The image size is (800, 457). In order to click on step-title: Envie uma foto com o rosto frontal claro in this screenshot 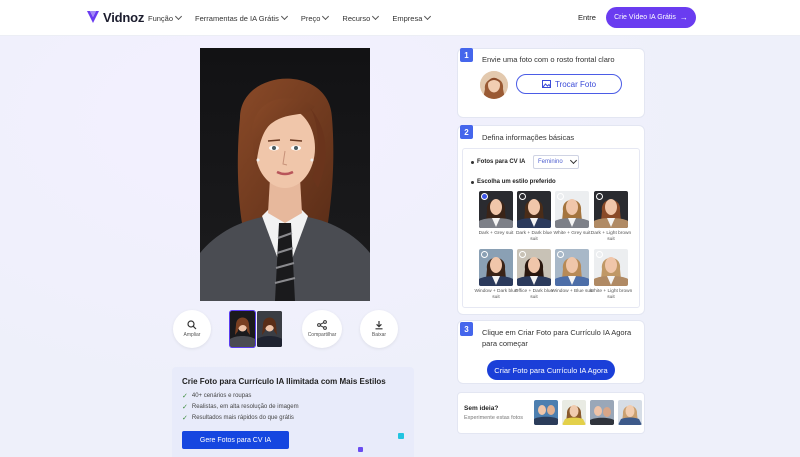, I will do `click(548, 59)`.